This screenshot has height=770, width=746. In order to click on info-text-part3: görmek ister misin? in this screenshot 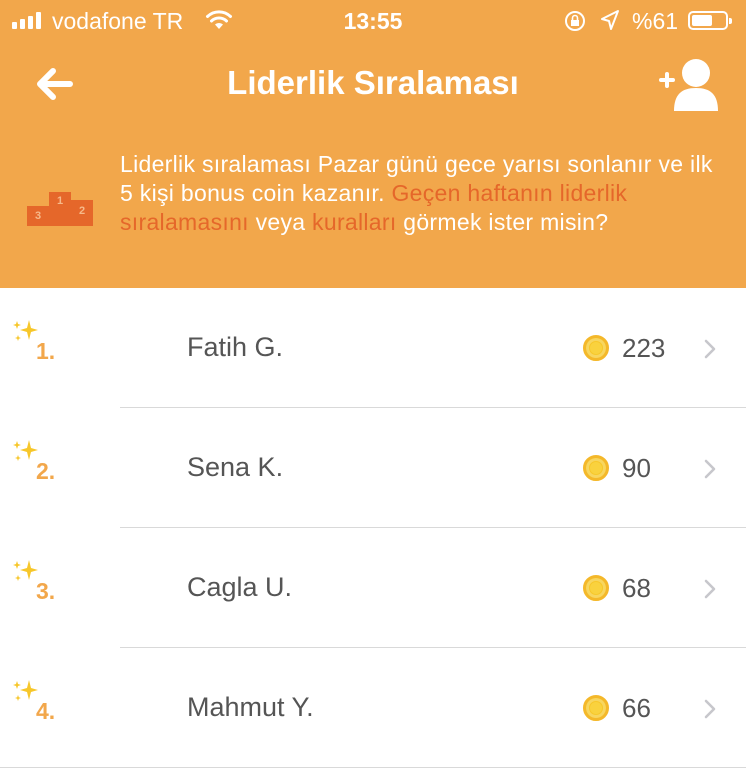, I will do `click(502, 222)`.